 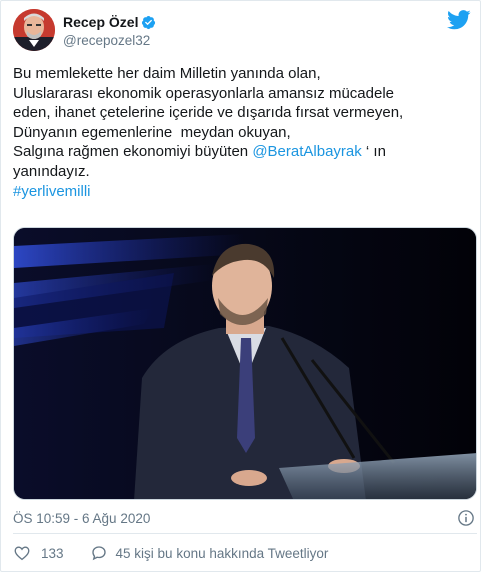 What do you see at coordinates (38, 553) in the screenshot?
I see `like-button: 133` at bounding box center [38, 553].